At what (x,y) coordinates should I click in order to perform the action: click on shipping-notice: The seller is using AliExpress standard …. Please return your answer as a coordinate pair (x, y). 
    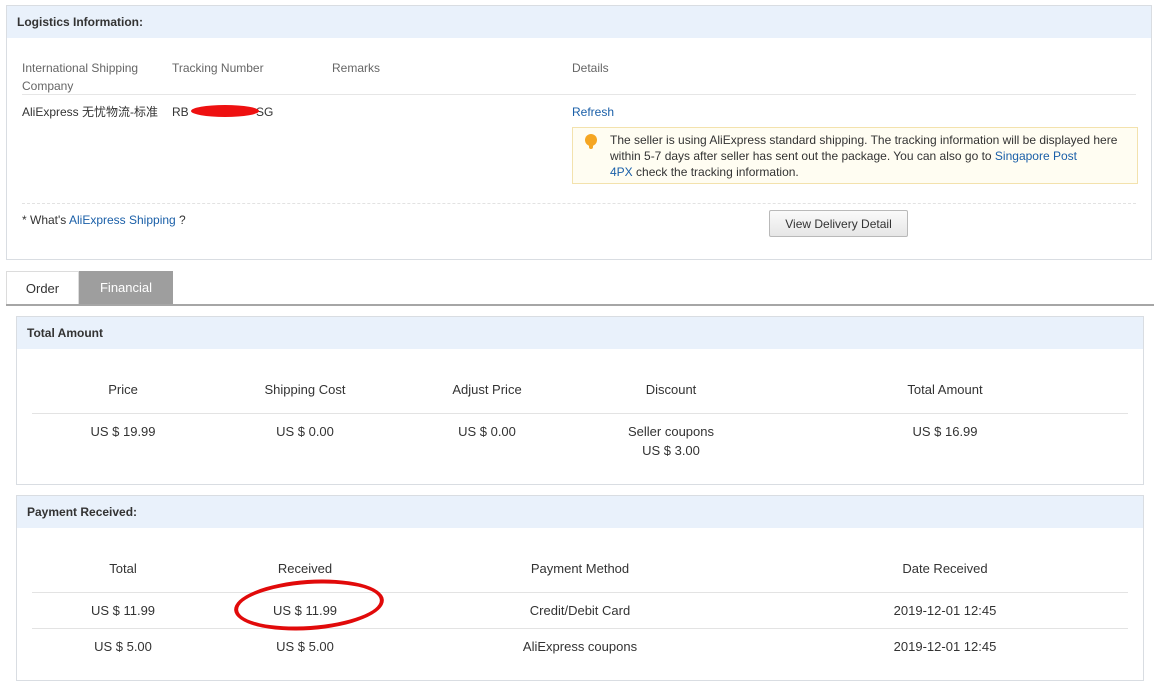
    Looking at the image, I should click on (855, 155).